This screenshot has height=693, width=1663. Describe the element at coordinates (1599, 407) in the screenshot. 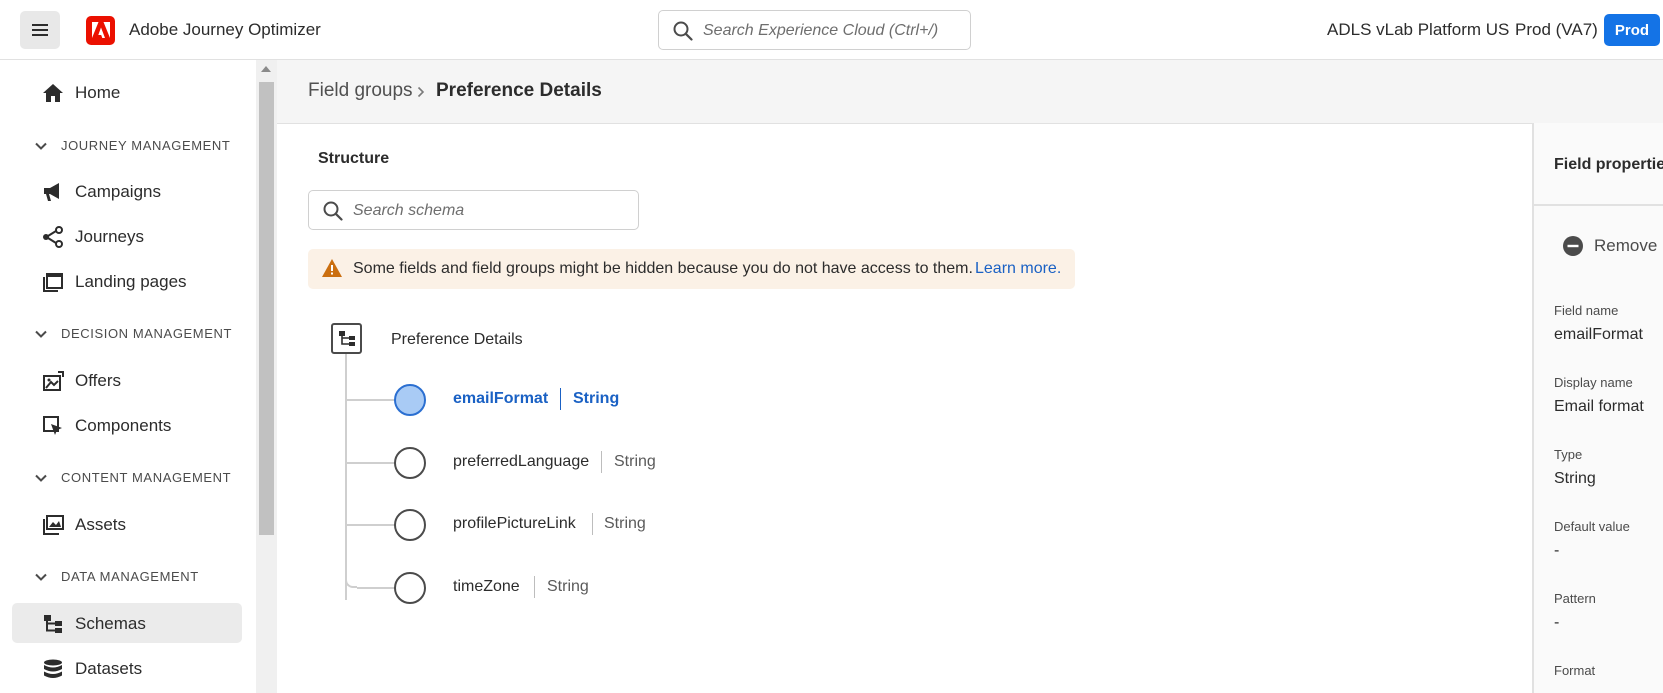

I see `display-name-value: Email format` at that location.